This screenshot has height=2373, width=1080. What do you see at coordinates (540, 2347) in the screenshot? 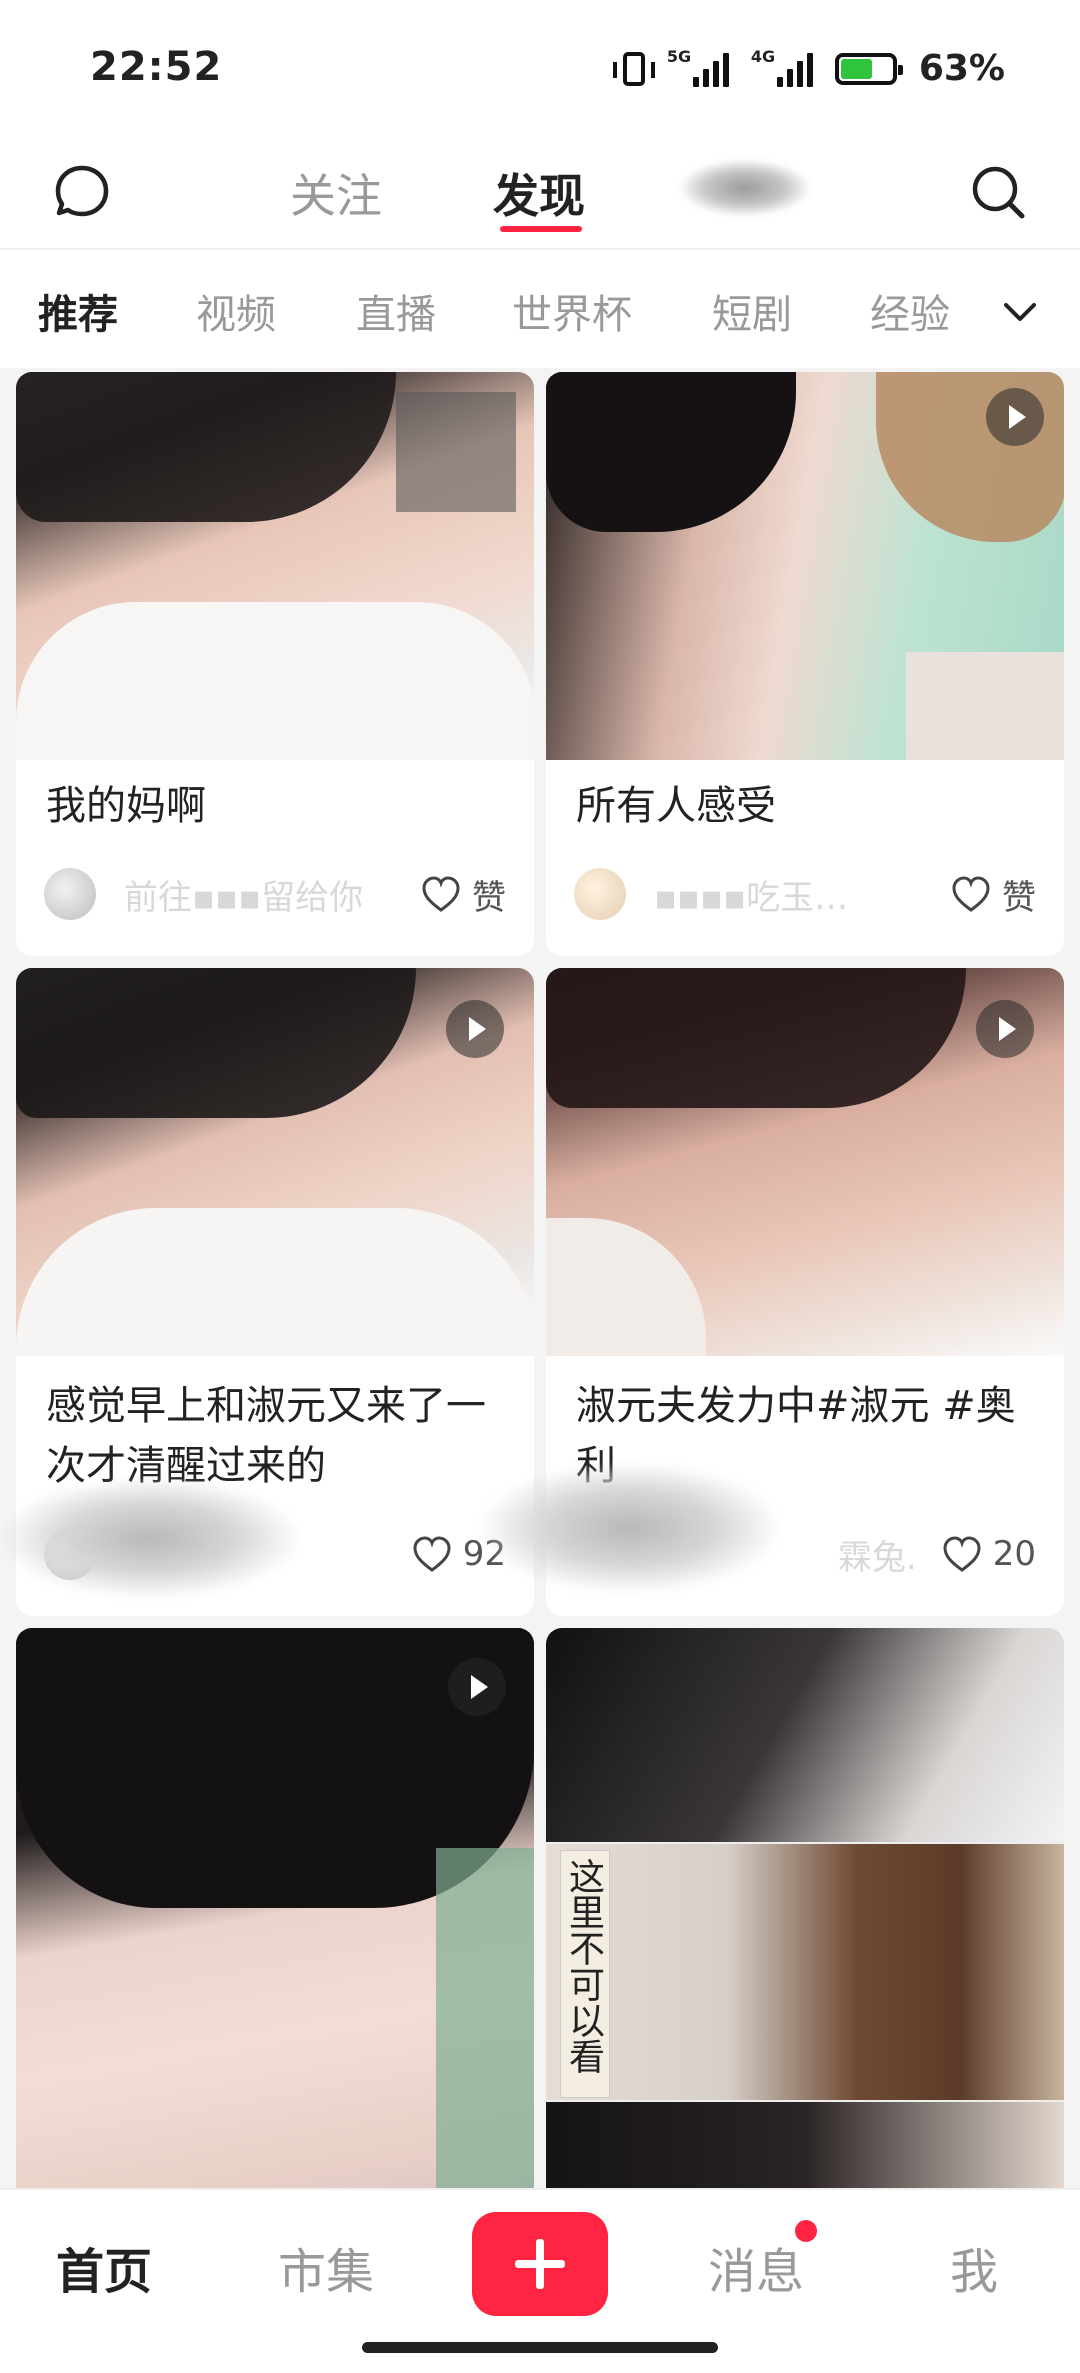
I see `home-indicator` at bounding box center [540, 2347].